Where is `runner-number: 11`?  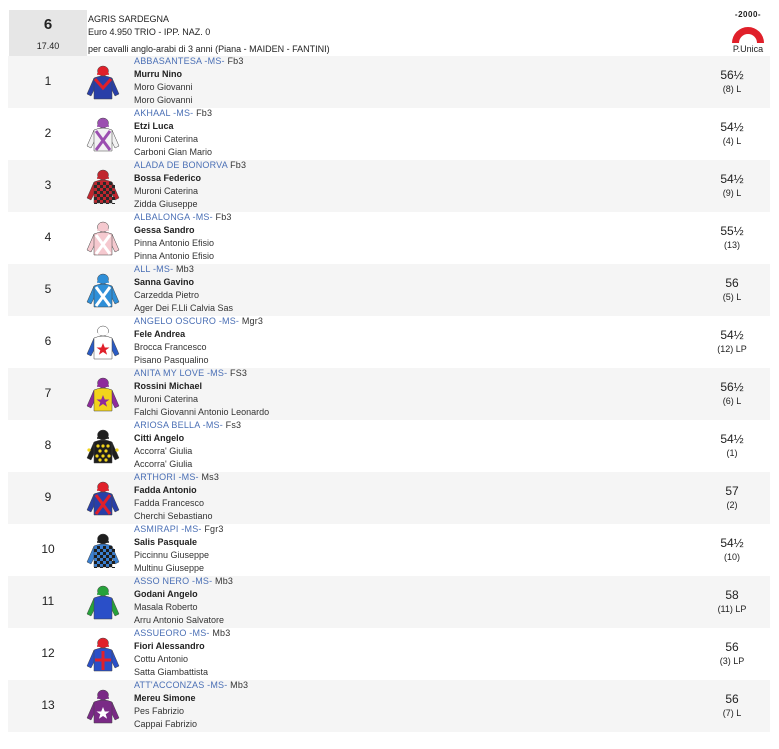 runner-number: 11 is located at coordinates (48, 601).